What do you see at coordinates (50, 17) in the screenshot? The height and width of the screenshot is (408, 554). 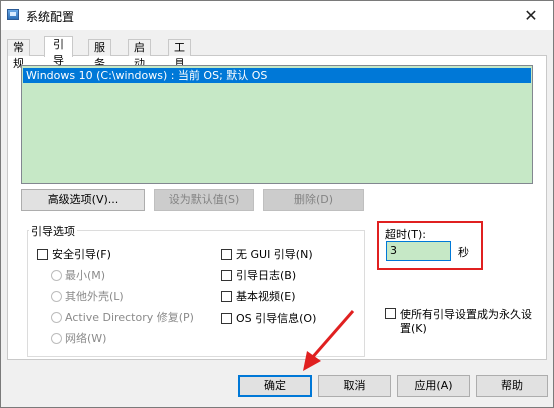 I see `window-title: 系统配置` at bounding box center [50, 17].